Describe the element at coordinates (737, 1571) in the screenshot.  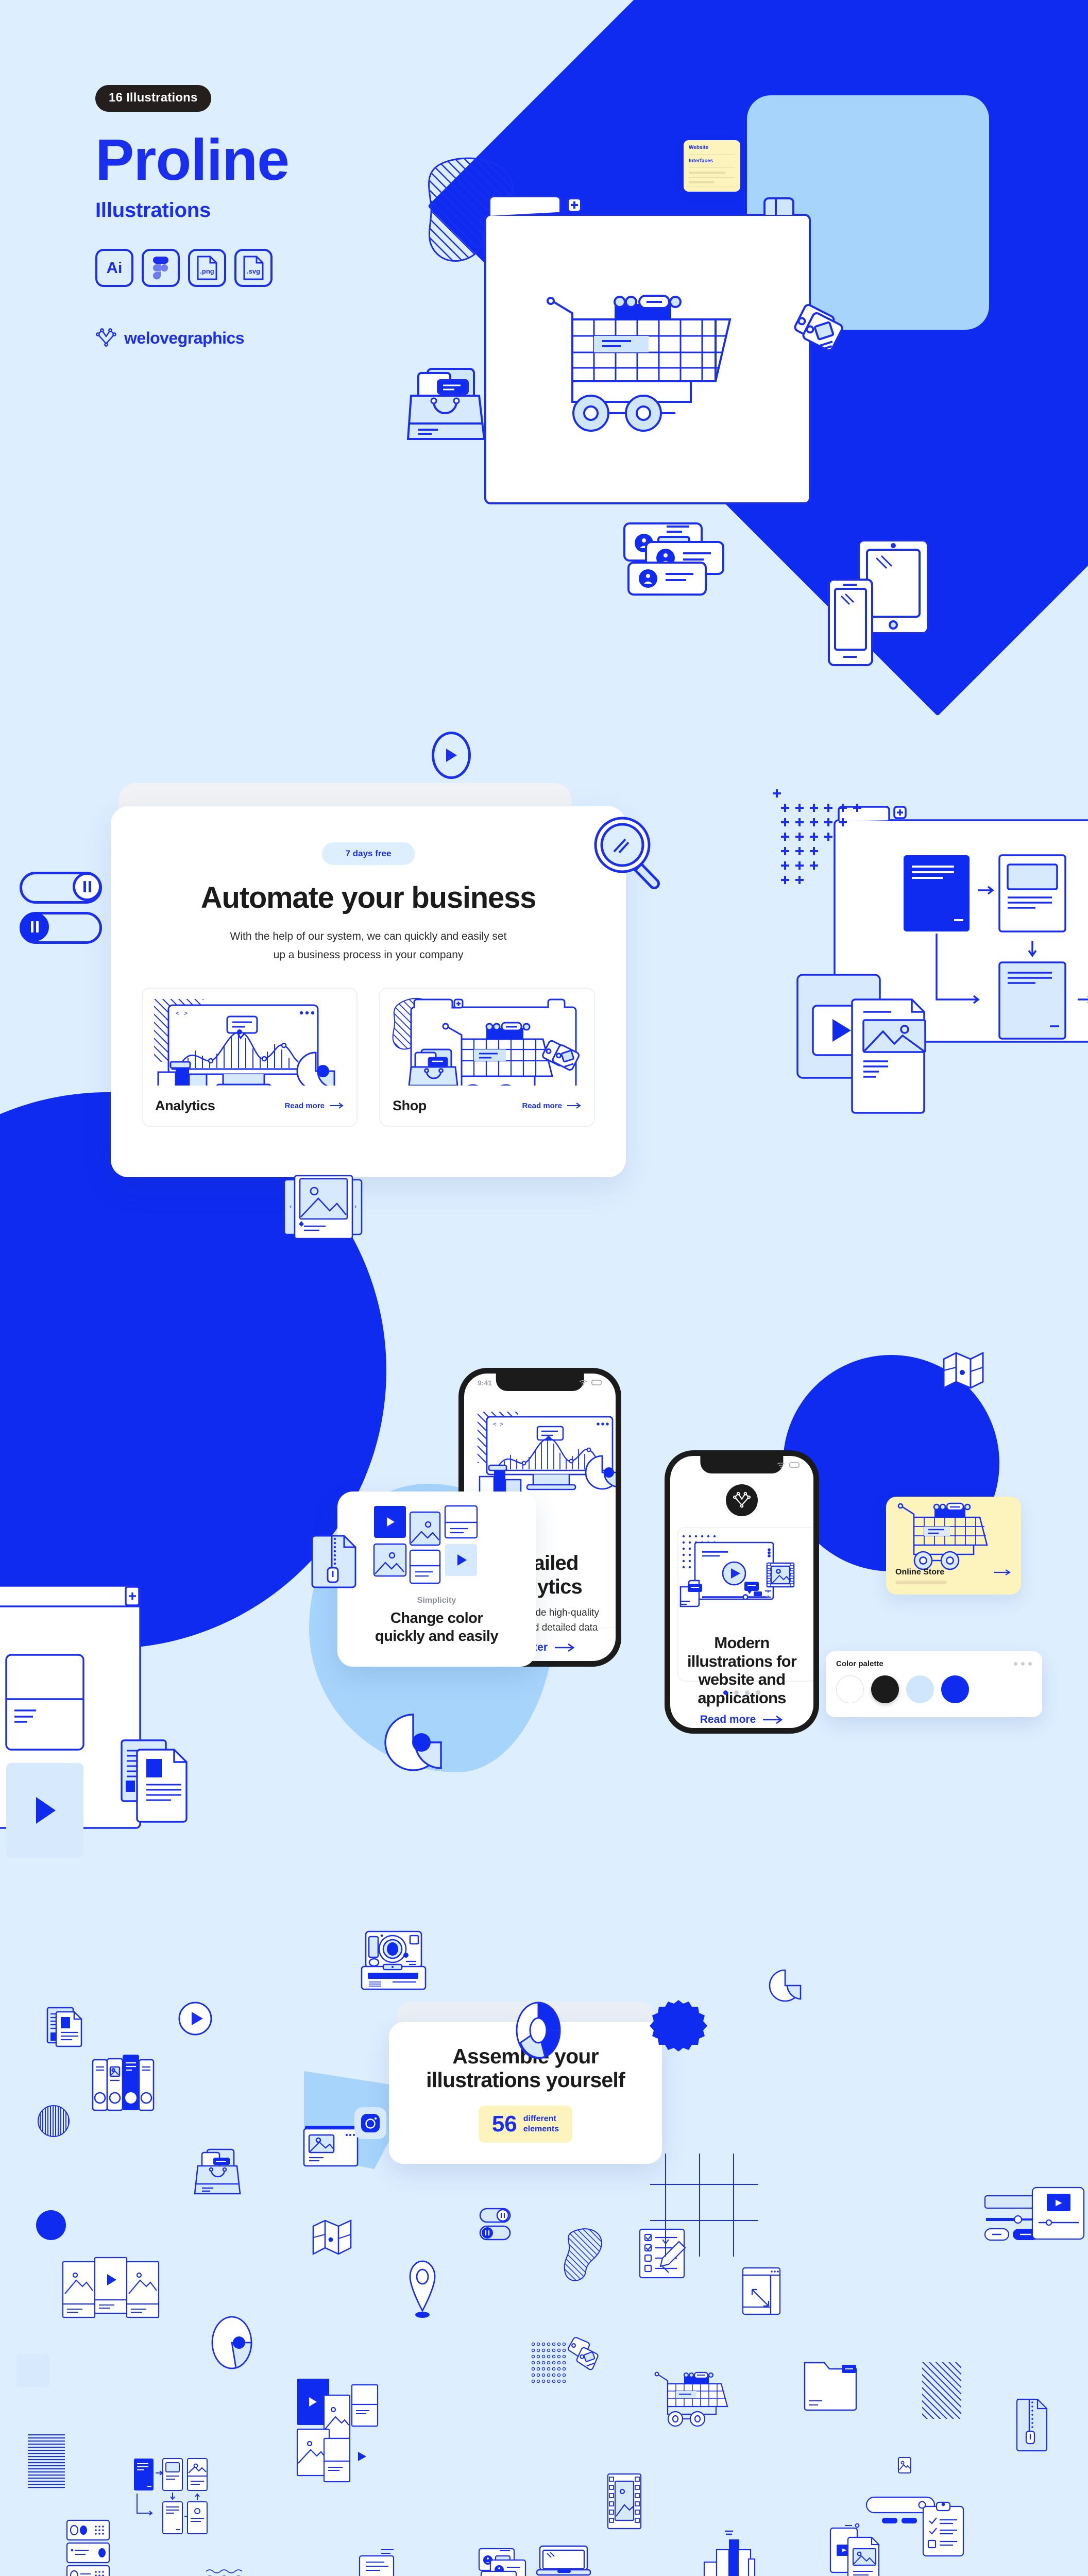
I see `phone-video-art: HD` at that location.